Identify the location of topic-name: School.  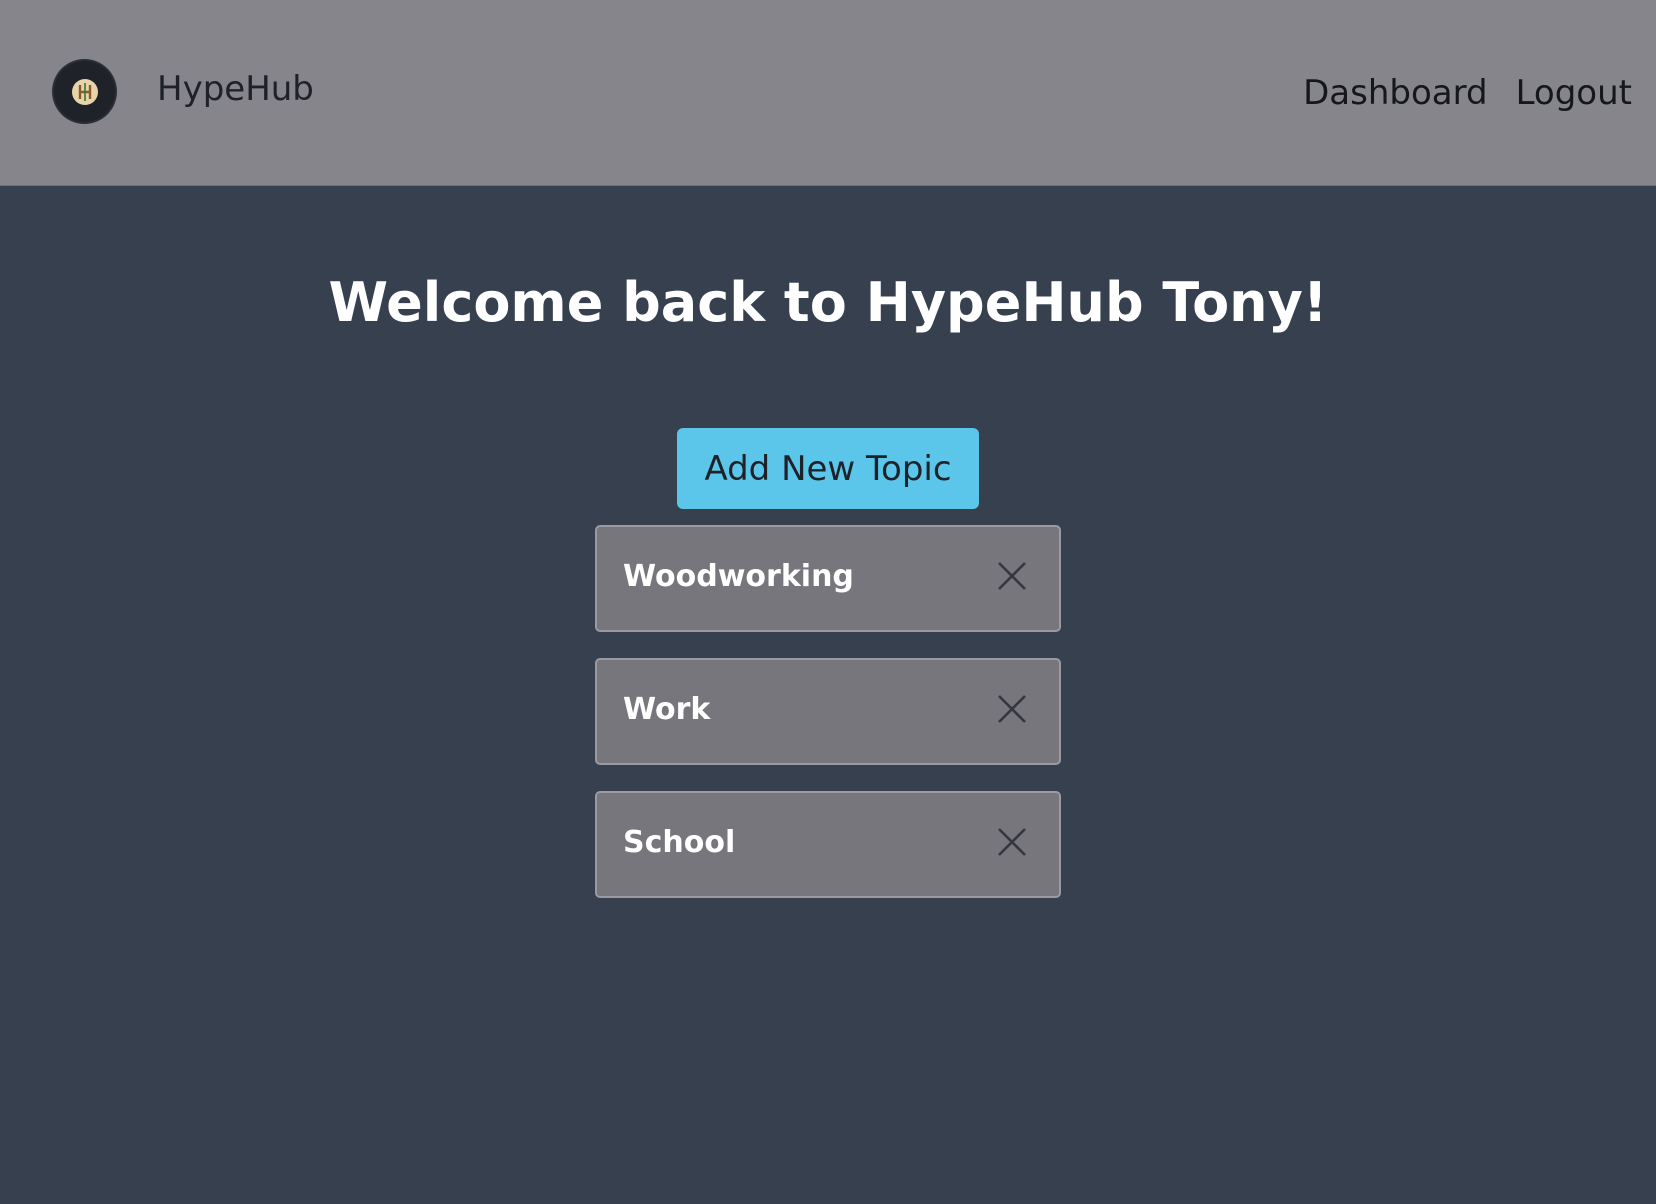
(679, 842).